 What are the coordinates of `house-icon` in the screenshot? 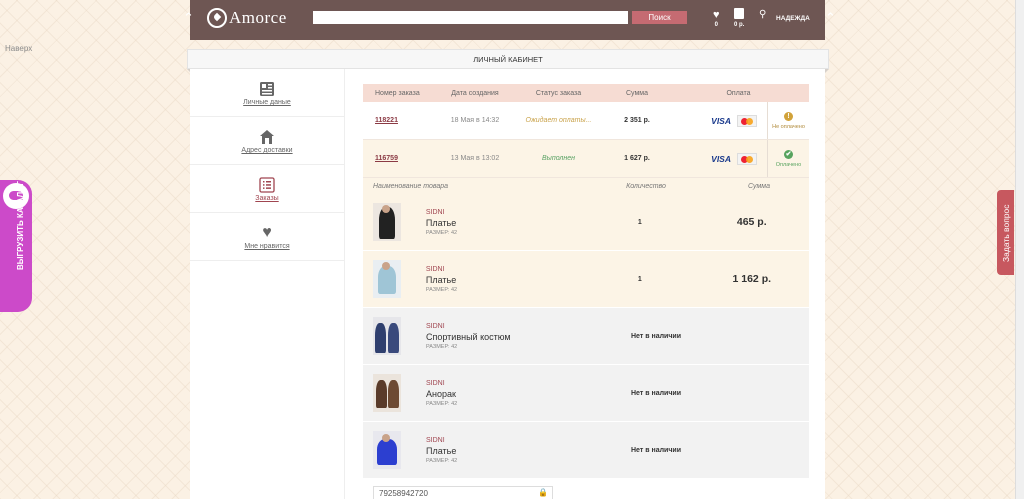 It's located at (267, 137).